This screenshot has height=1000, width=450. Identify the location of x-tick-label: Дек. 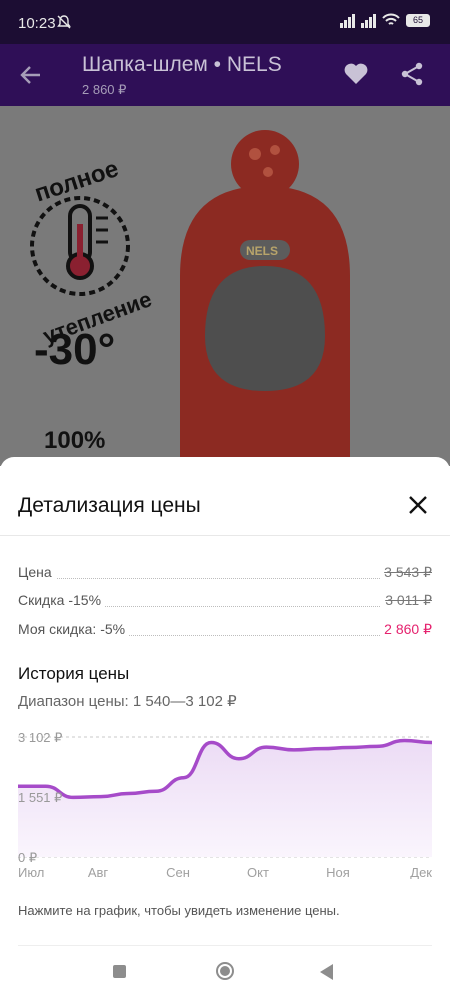
(421, 872).